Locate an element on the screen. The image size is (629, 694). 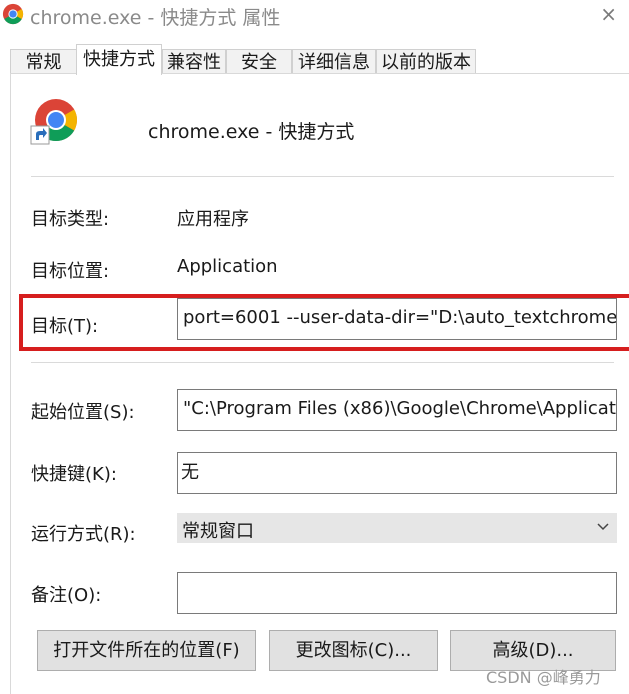
tab-security: 安全 is located at coordinates (259, 61).